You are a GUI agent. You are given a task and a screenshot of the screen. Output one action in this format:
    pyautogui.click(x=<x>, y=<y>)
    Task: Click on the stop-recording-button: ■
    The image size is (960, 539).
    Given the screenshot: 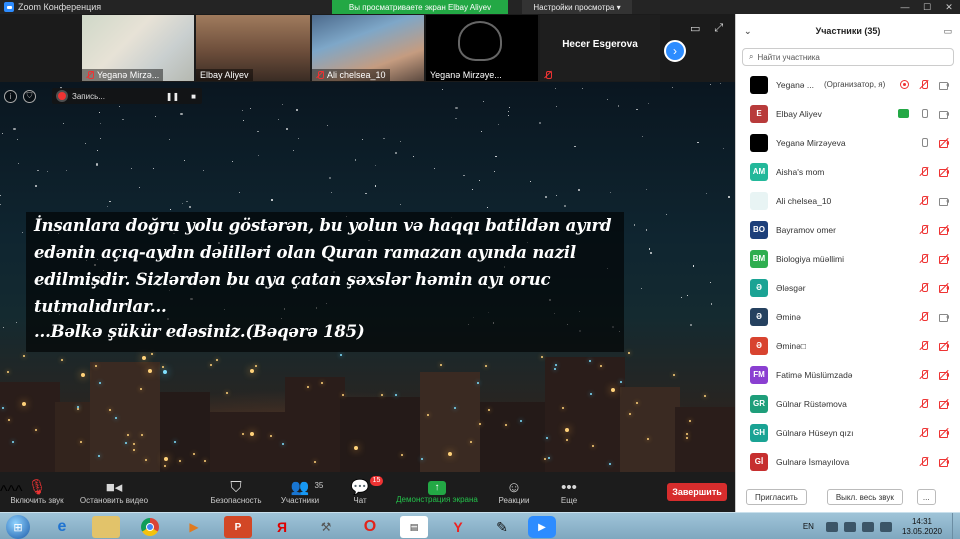 What is the action you would take?
    pyautogui.click(x=193, y=96)
    